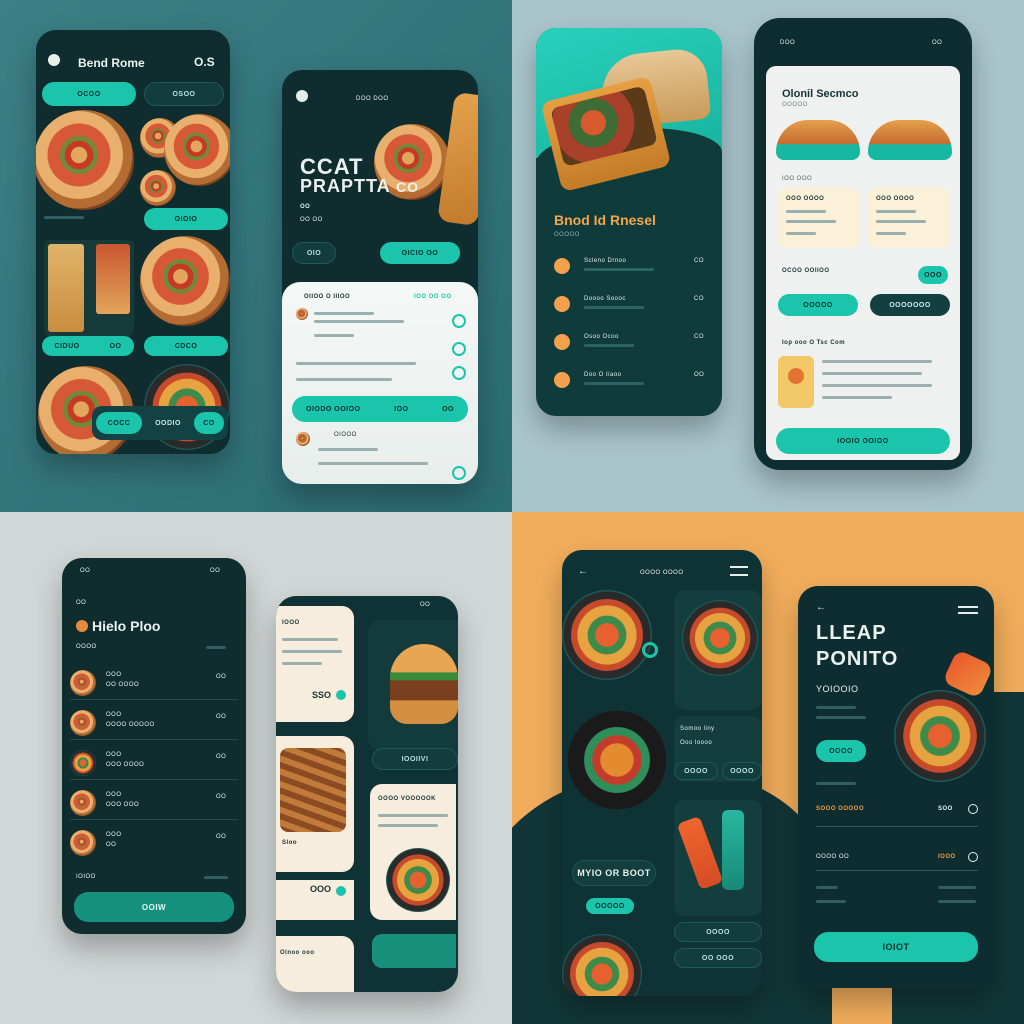 The height and width of the screenshot is (1024, 1024). What do you see at coordinates (186, 219) in the screenshot?
I see `card-button: OIOIO` at bounding box center [186, 219].